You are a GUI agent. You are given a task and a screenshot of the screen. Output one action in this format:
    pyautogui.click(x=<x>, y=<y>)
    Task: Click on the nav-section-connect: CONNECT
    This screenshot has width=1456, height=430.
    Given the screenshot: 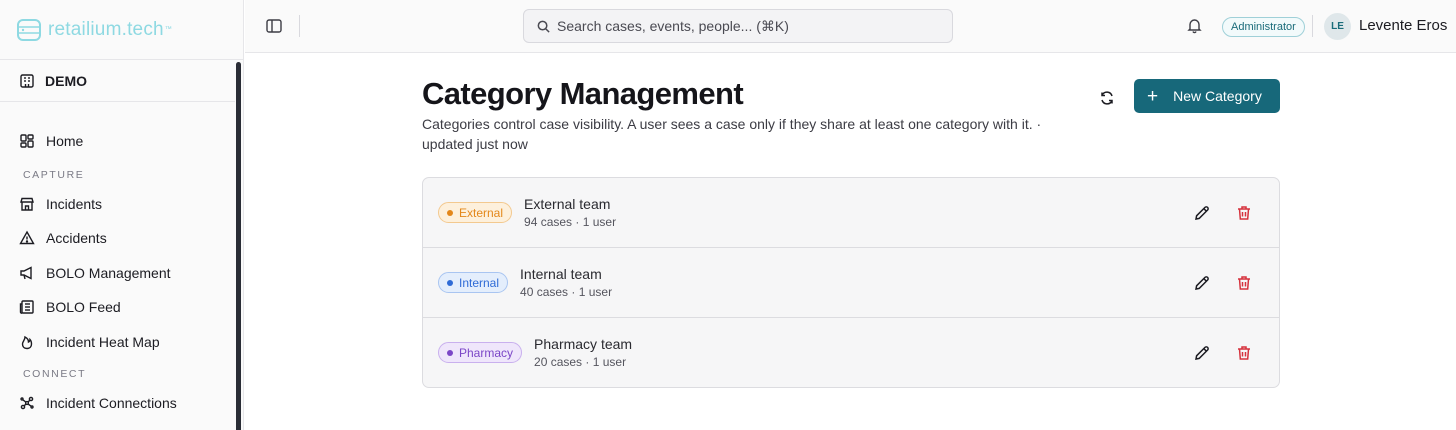 What is the action you would take?
    pyautogui.click(x=55, y=374)
    